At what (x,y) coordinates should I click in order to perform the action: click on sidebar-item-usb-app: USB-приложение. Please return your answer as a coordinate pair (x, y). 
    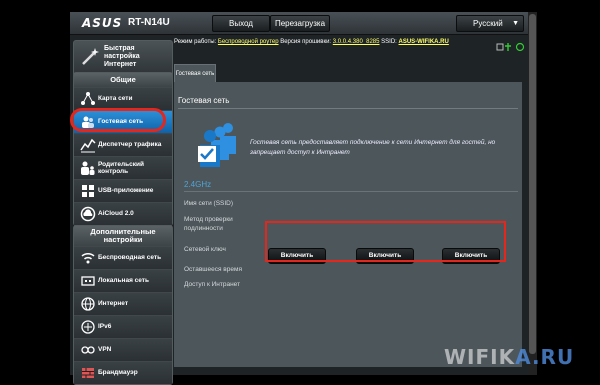
    Looking at the image, I should click on (123, 190).